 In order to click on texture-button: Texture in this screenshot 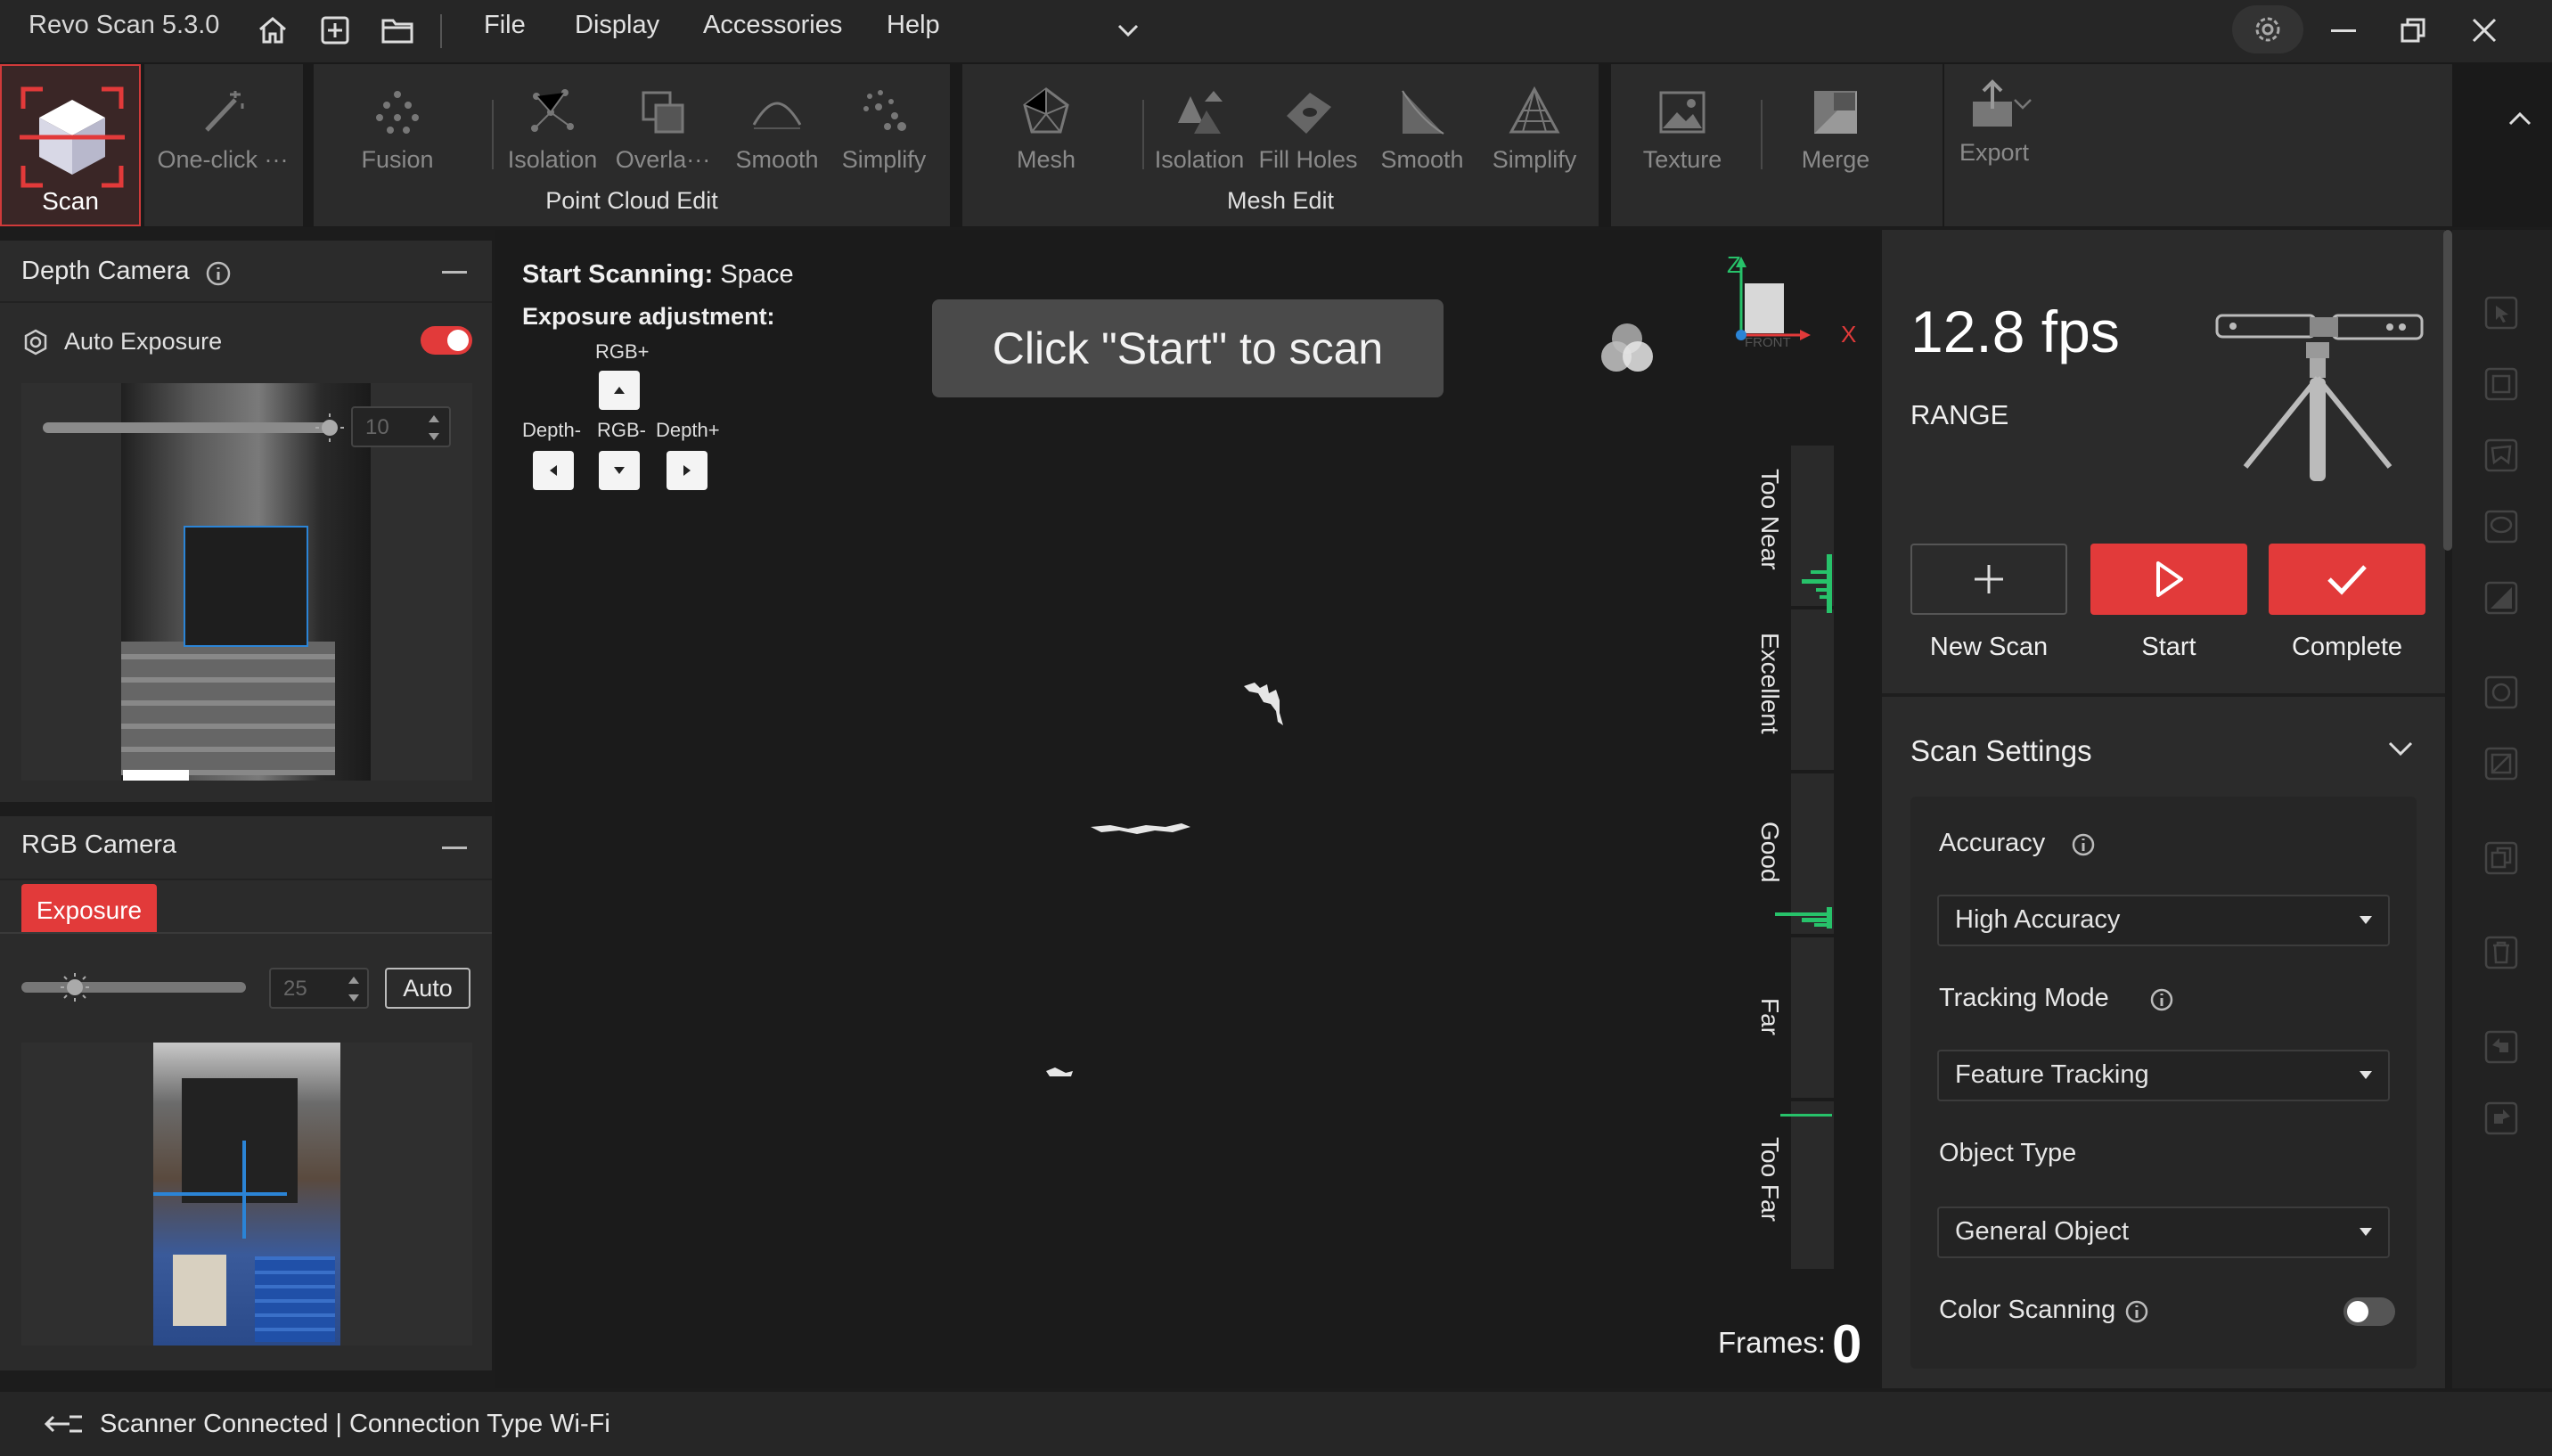, I will do `click(1683, 129)`.